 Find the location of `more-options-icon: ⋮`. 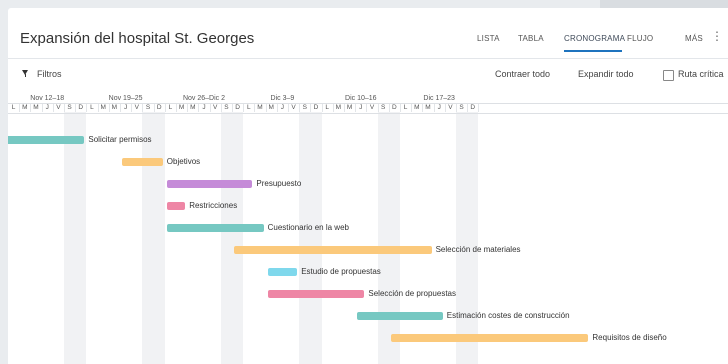

more-options-icon: ⋮ is located at coordinates (717, 36).